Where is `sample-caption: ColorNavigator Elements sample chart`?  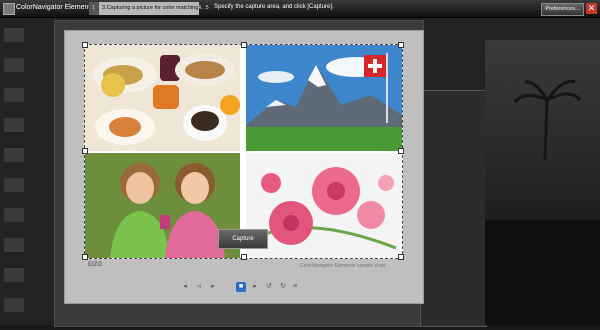
sample-caption: ColorNavigator Elements sample chart is located at coordinates (343, 266).